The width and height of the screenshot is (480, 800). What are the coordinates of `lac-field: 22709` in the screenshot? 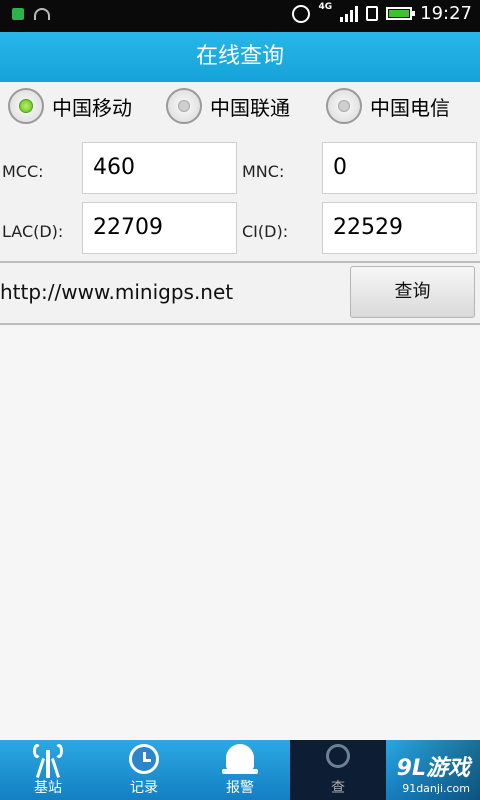 It's located at (159, 228).